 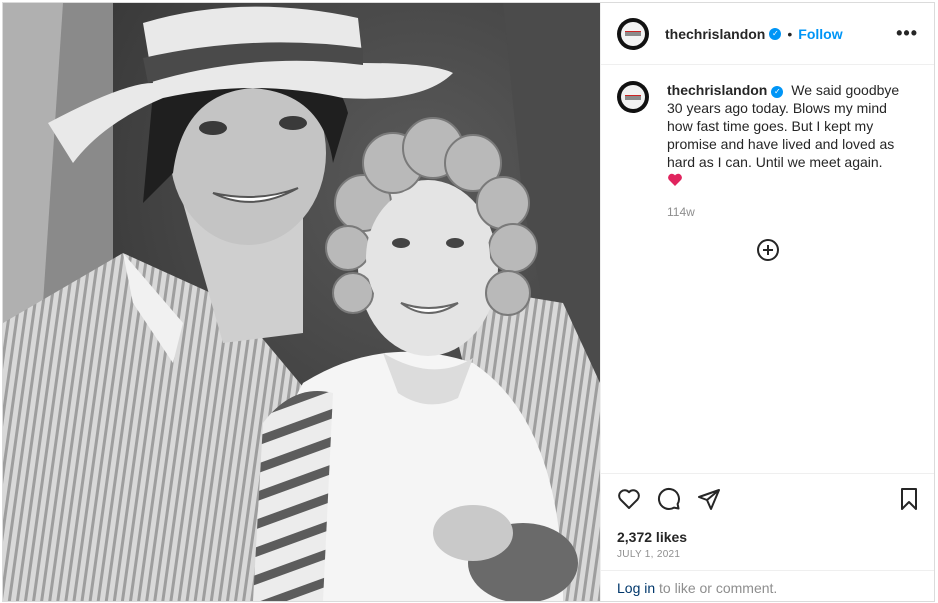 I want to click on load-more-comments-icon, so click(x=768, y=250).